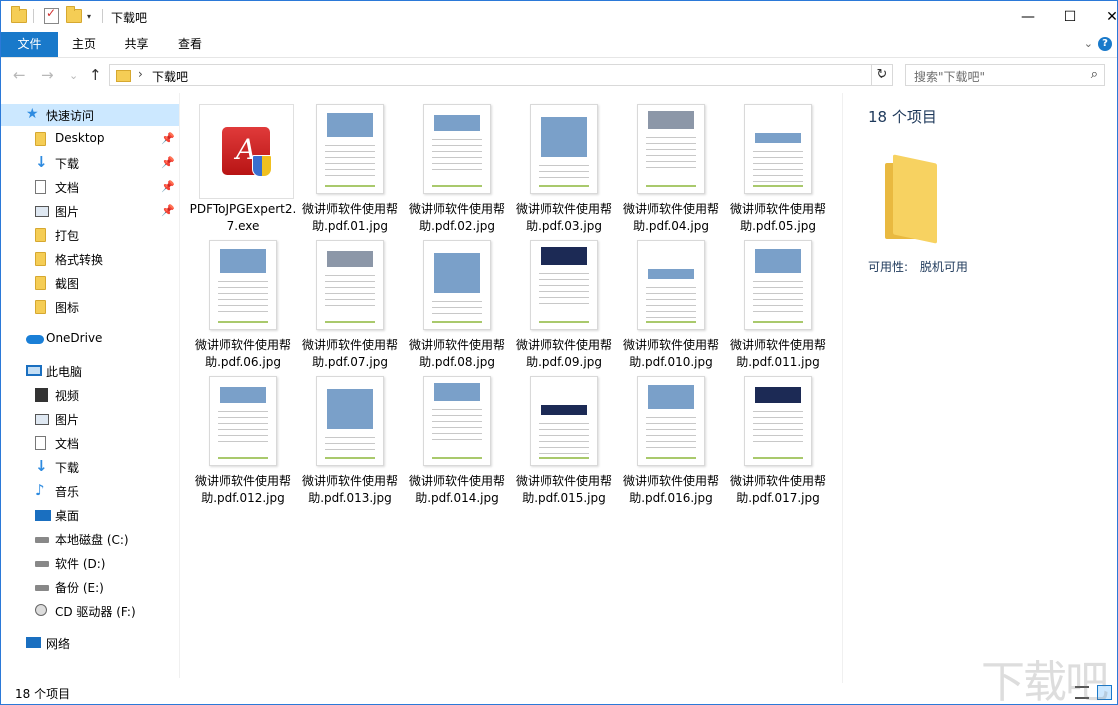 The height and width of the screenshot is (705, 1118). I want to click on tab-view: 查看, so click(190, 44).